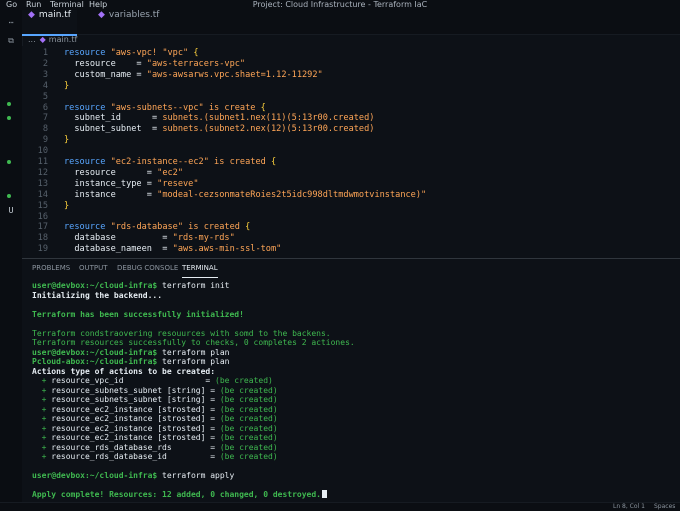  Describe the element at coordinates (42, 205) in the screenshot. I see `line-number: 15` at that location.